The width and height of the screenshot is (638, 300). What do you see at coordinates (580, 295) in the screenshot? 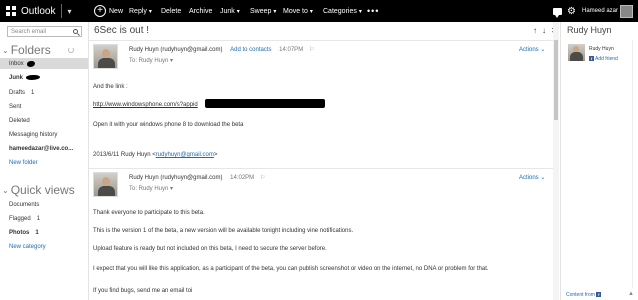
I see `content-from-label: Content from` at bounding box center [580, 295].